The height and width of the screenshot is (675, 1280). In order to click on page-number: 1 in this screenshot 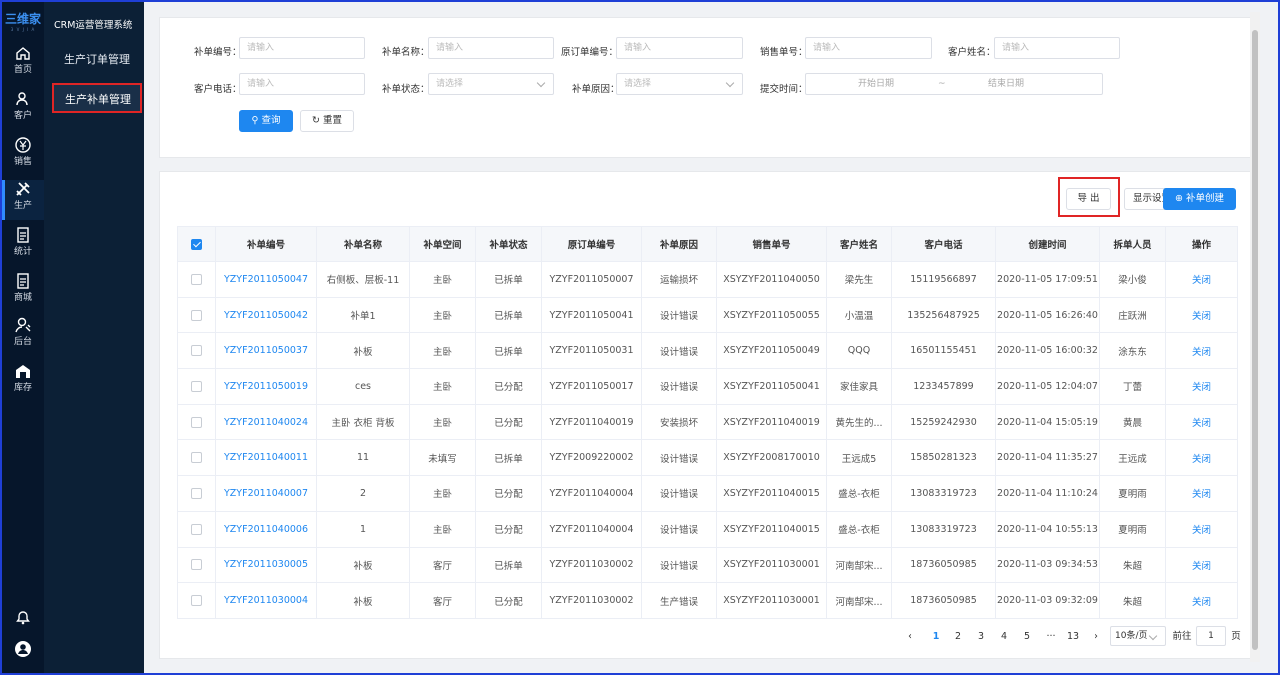, I will do `click(936, 637)`.